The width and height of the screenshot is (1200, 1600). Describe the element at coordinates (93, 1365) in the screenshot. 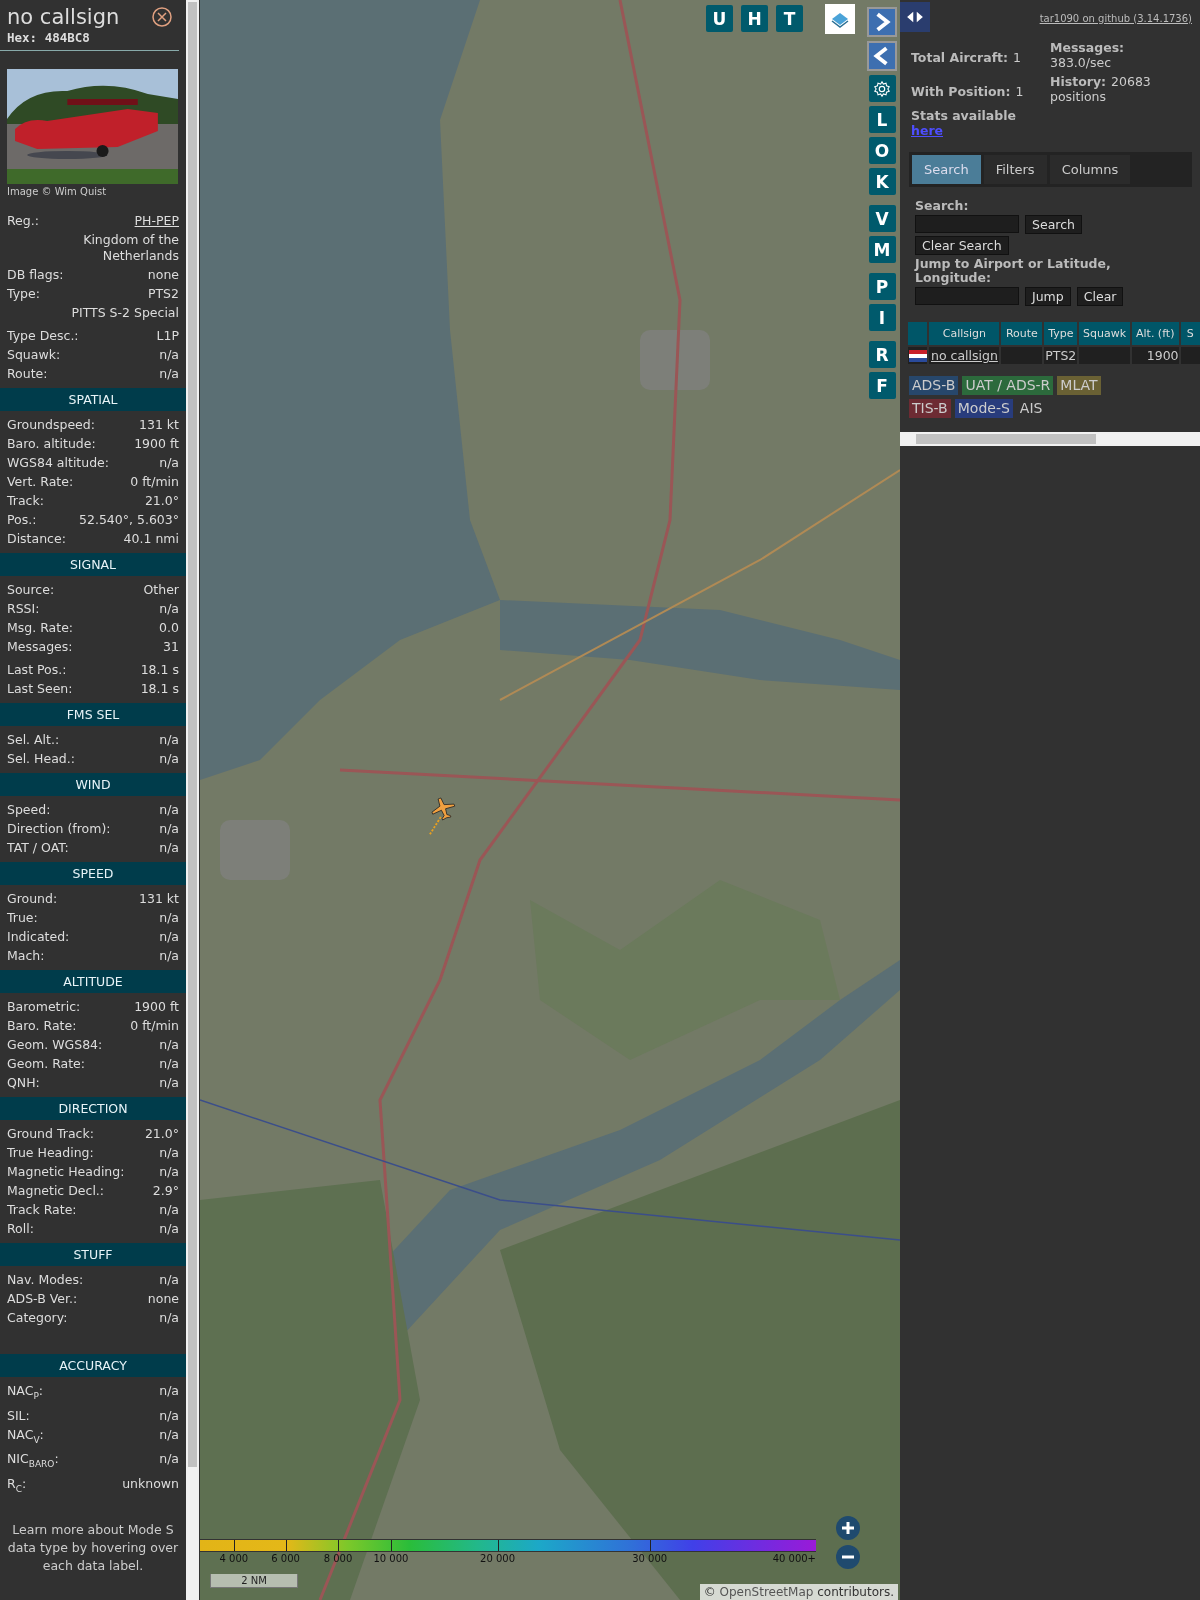

I see `section-header: ACCURACY` at that location.